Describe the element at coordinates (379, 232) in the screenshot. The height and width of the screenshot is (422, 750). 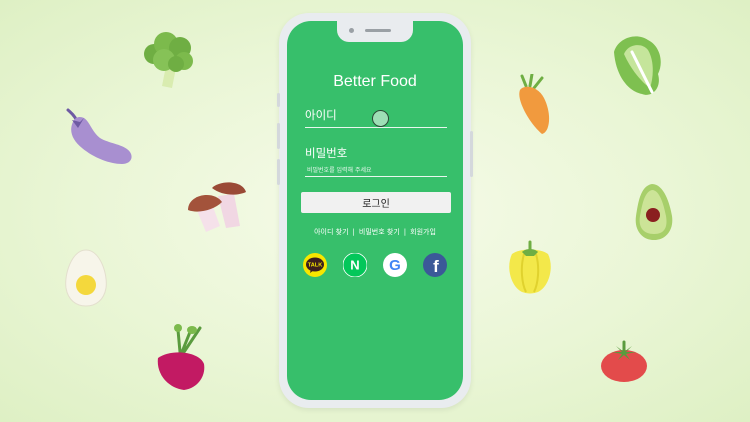
I see `find-password-link: 비밀번호 찾기` at that location.